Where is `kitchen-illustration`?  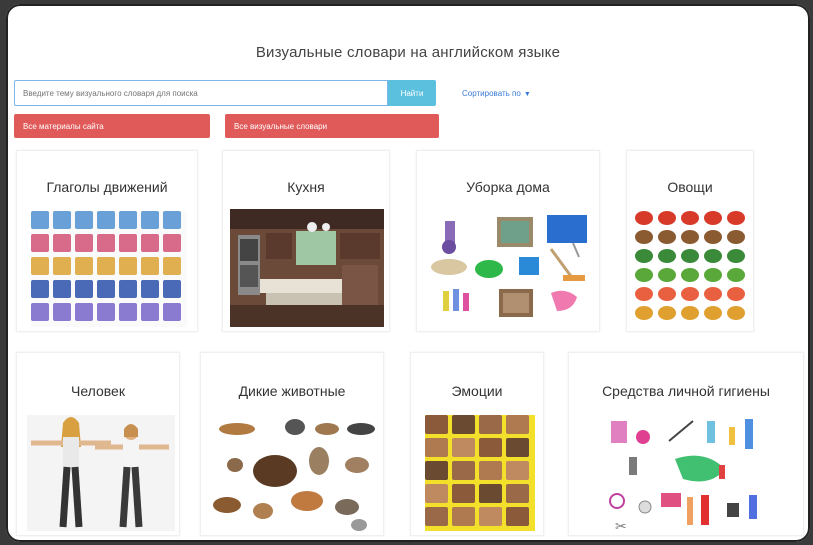
kitchen-illustration is located at coordinates (307, 268).